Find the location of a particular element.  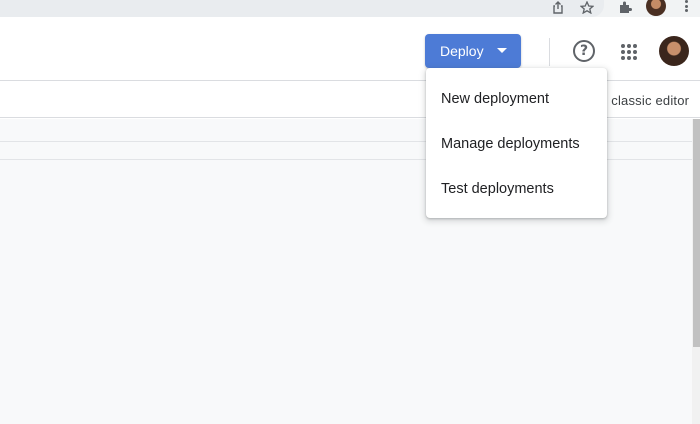

account-avatar is located at coordinates (674, 51).